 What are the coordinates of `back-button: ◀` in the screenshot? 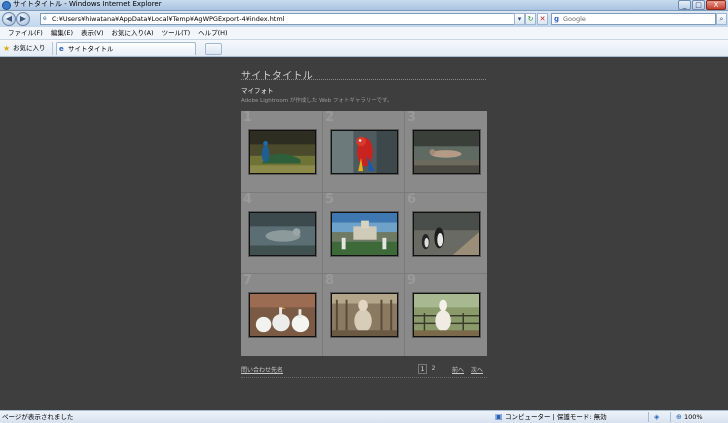 It's located at (9, 19).